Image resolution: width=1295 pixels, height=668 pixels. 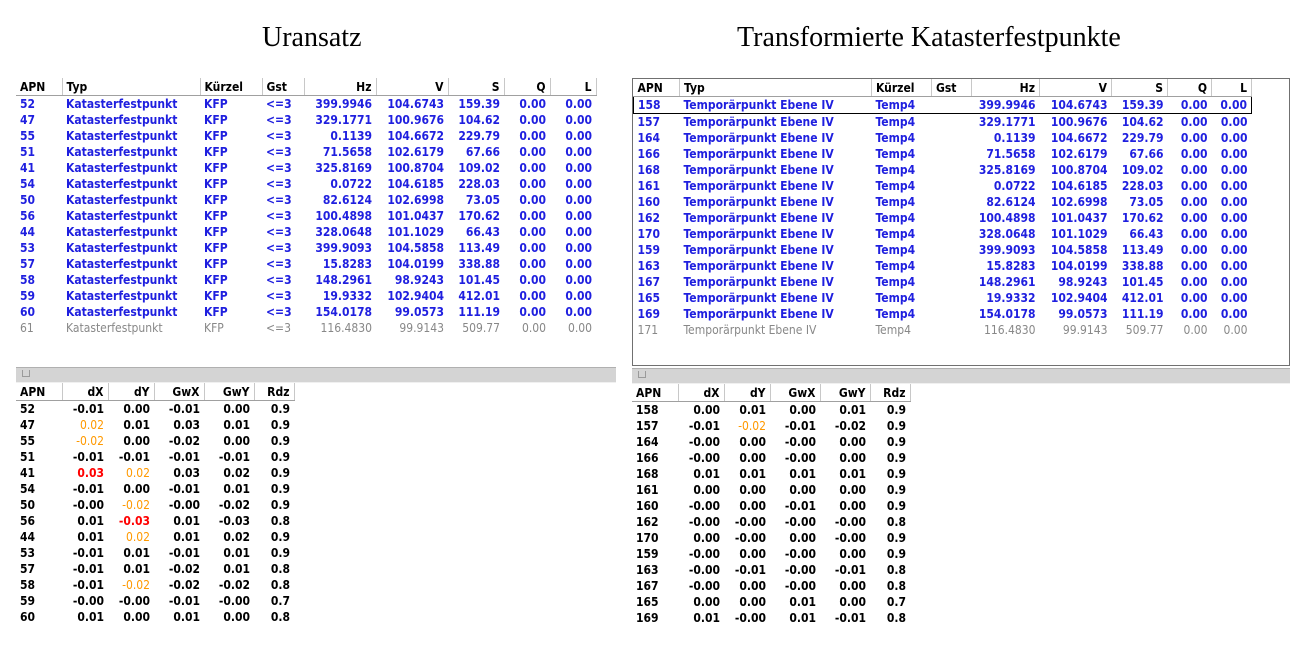 I want to click on table-row: 168 0.01 0.01 0.01 0.01 0.9, so click(x=771, y=474).